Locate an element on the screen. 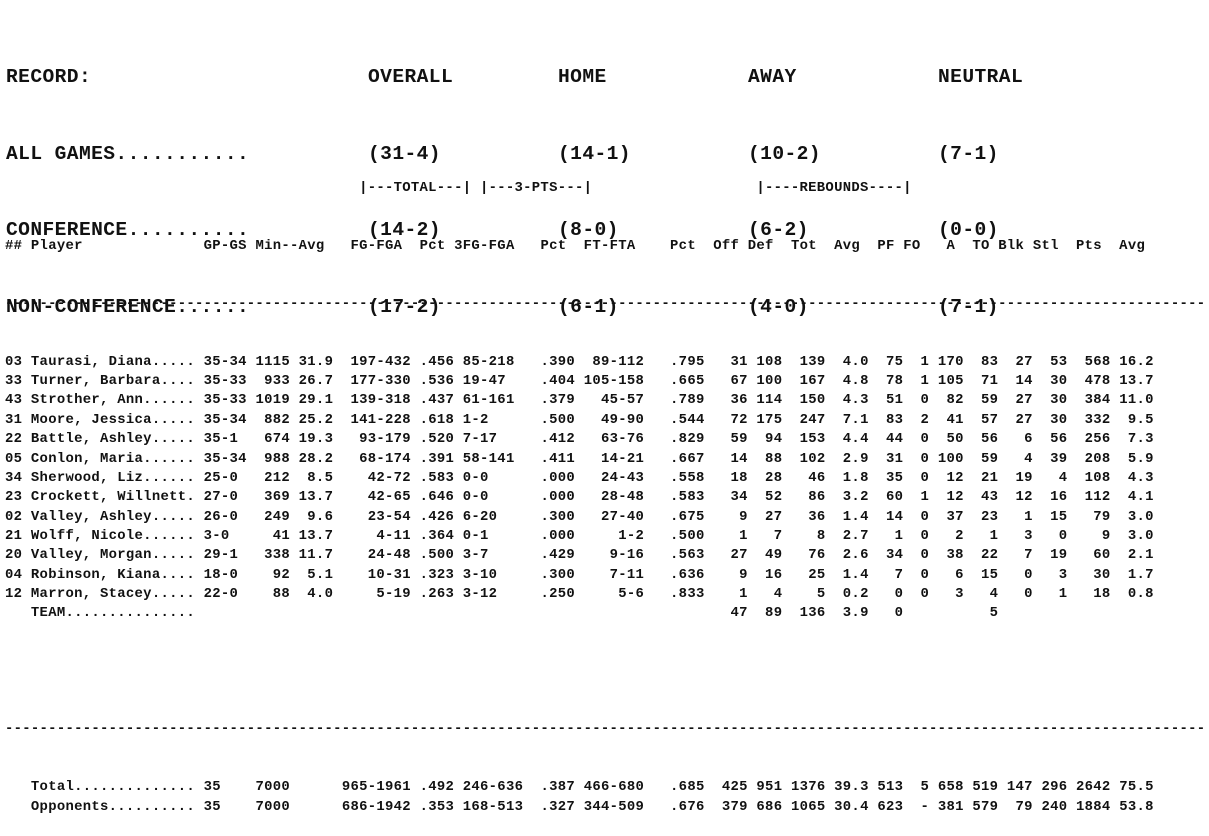  cell-stl: 15 is located at coordinates (1058, 516).